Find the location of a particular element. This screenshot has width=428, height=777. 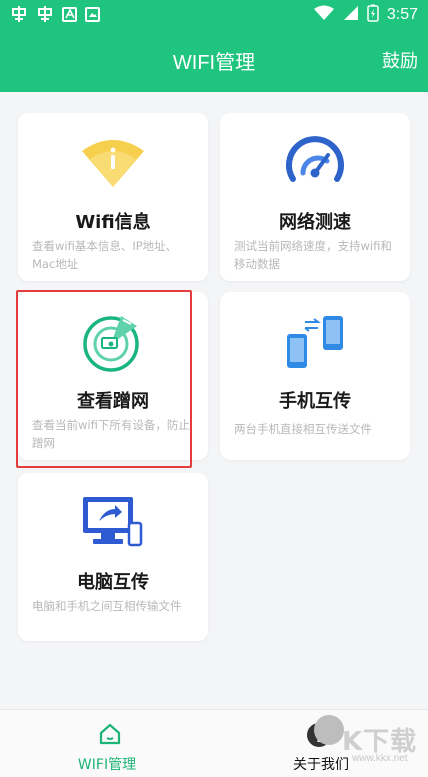

tab-wifi-manage: WIFI管理 is located at coordinates (107, 743).